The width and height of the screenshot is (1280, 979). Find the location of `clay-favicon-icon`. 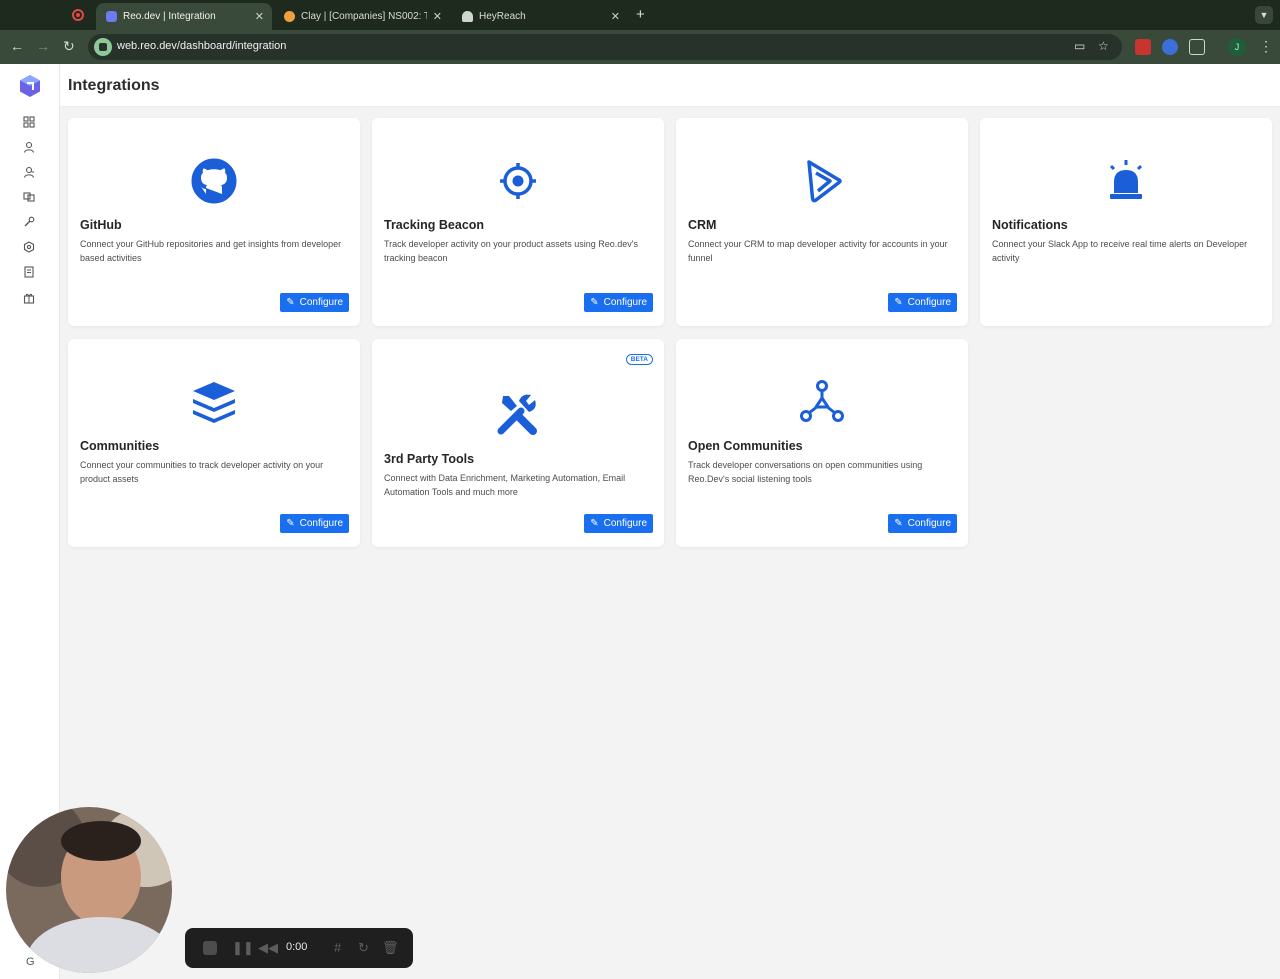

clay-favicon-icon is located at coordinates (289, 16).